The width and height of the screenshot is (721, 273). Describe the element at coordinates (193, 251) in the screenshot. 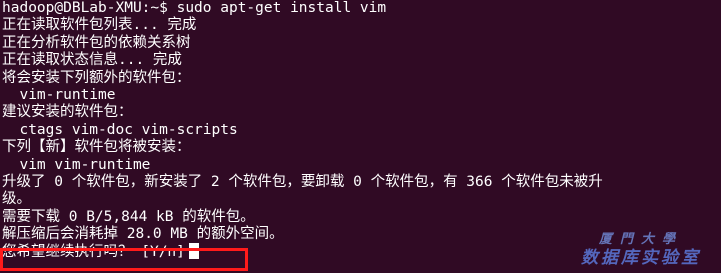

I see `text-cursor` at that location.